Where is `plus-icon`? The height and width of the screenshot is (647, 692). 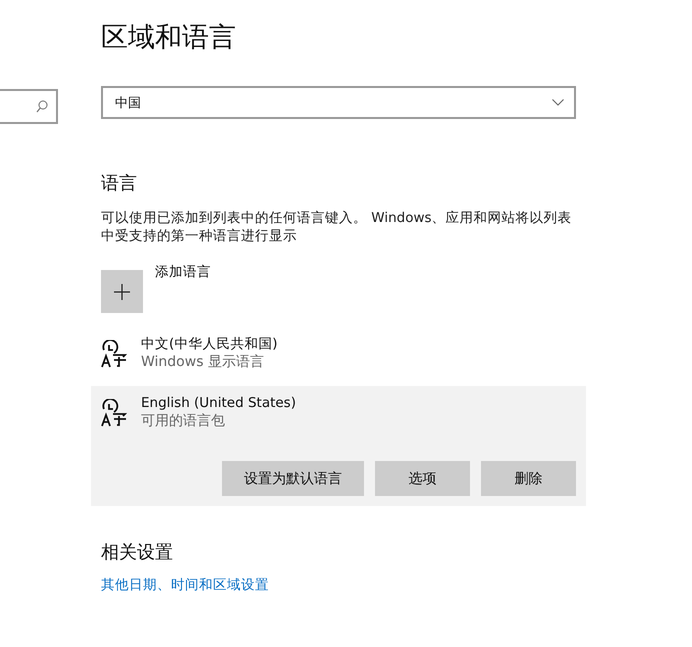 plus-icon is located at coordinates (122, 292).